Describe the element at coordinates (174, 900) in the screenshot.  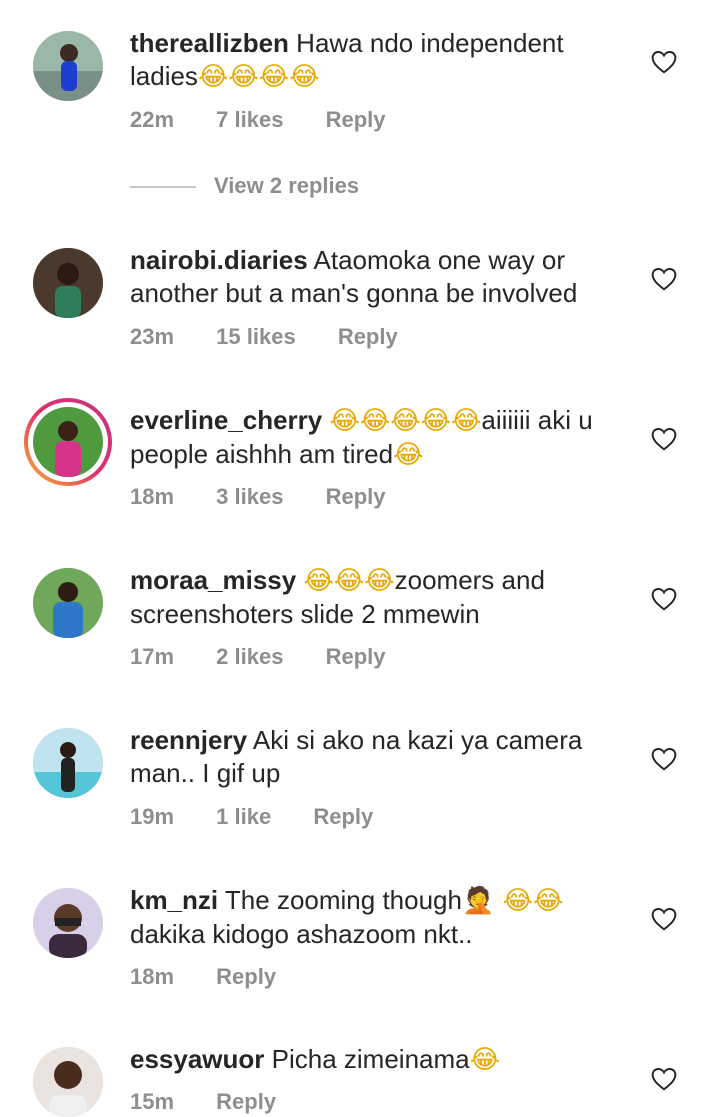
I see `username-link: km_nzi` at that location.